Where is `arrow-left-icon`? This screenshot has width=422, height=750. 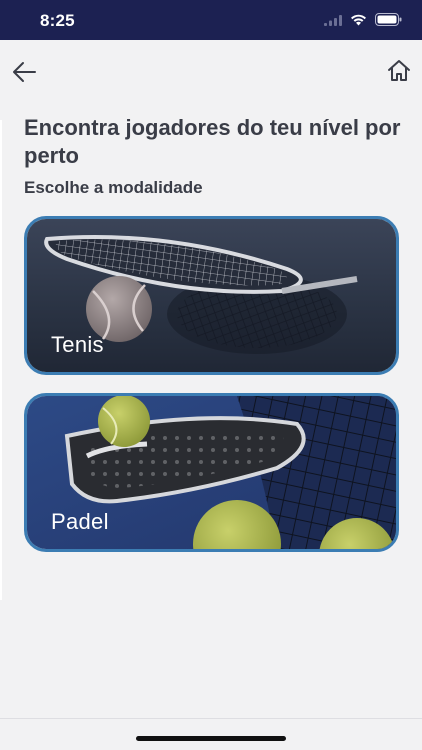 arrow-left-icon is located at coordinates (24, 72).